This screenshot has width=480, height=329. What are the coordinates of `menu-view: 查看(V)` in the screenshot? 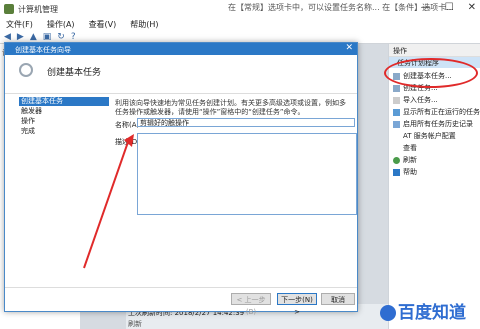 It's located at (103, 24).